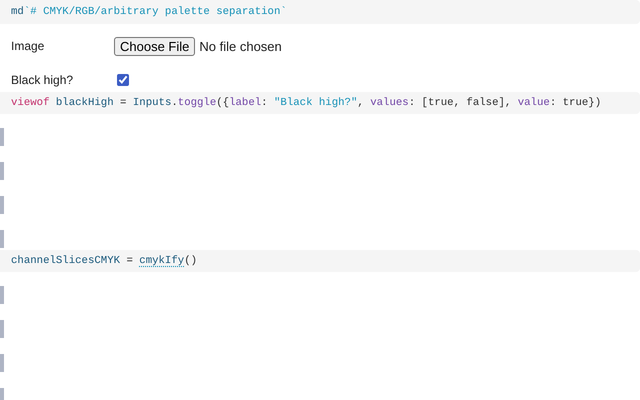 Image resolution: width=640 pixels, height=400 pixels. I want to click on code-property: toggle, so click(197, 103).